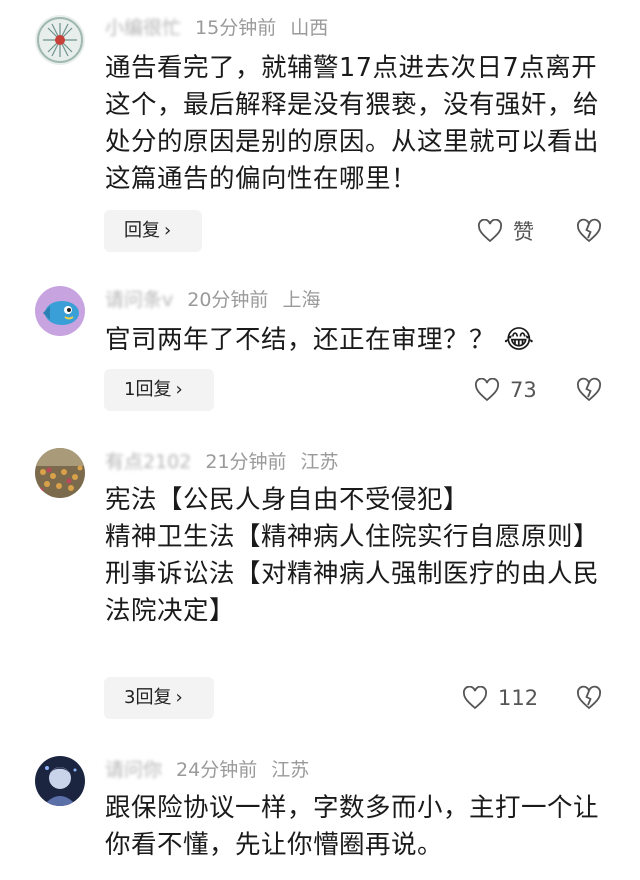 The height and width of the screenshot is (880, 640). What do you see at coordinates (148, 462) in the screenshot?
I see `username: 有点2102` at bounding box center [148, 462].